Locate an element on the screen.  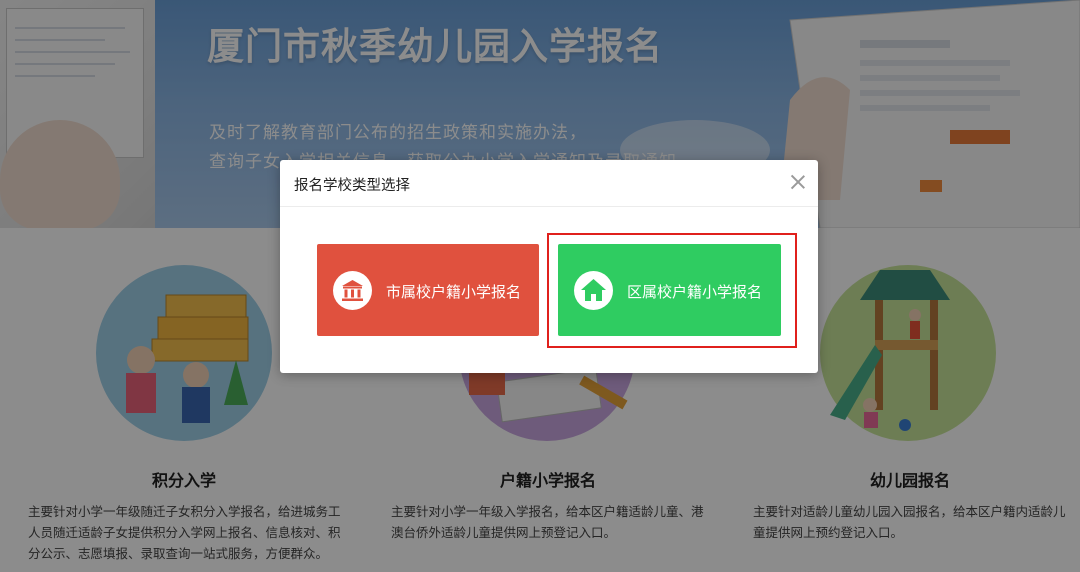
close-icon is located at coordinates (798, 182).